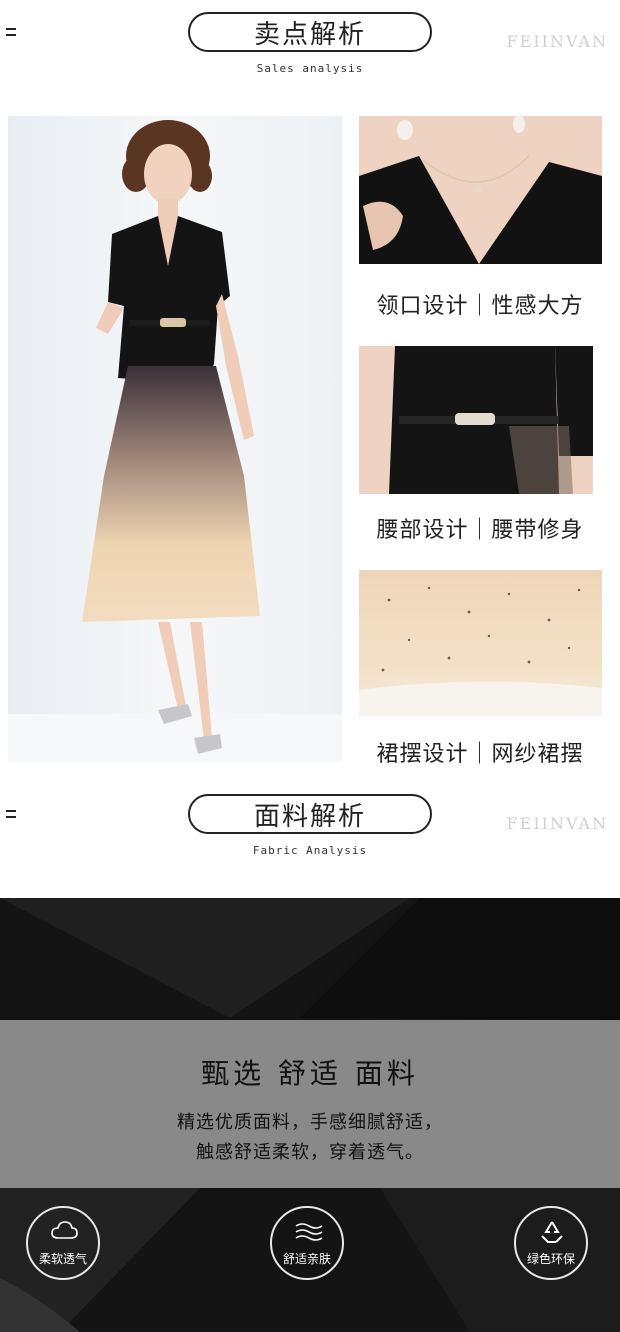 The height and width of the screenshot is (1332, 620). What do you see at coordinates (64, 1230) in the screenshot?
I see `cloud-icon` at bounding box center [64, 1230].